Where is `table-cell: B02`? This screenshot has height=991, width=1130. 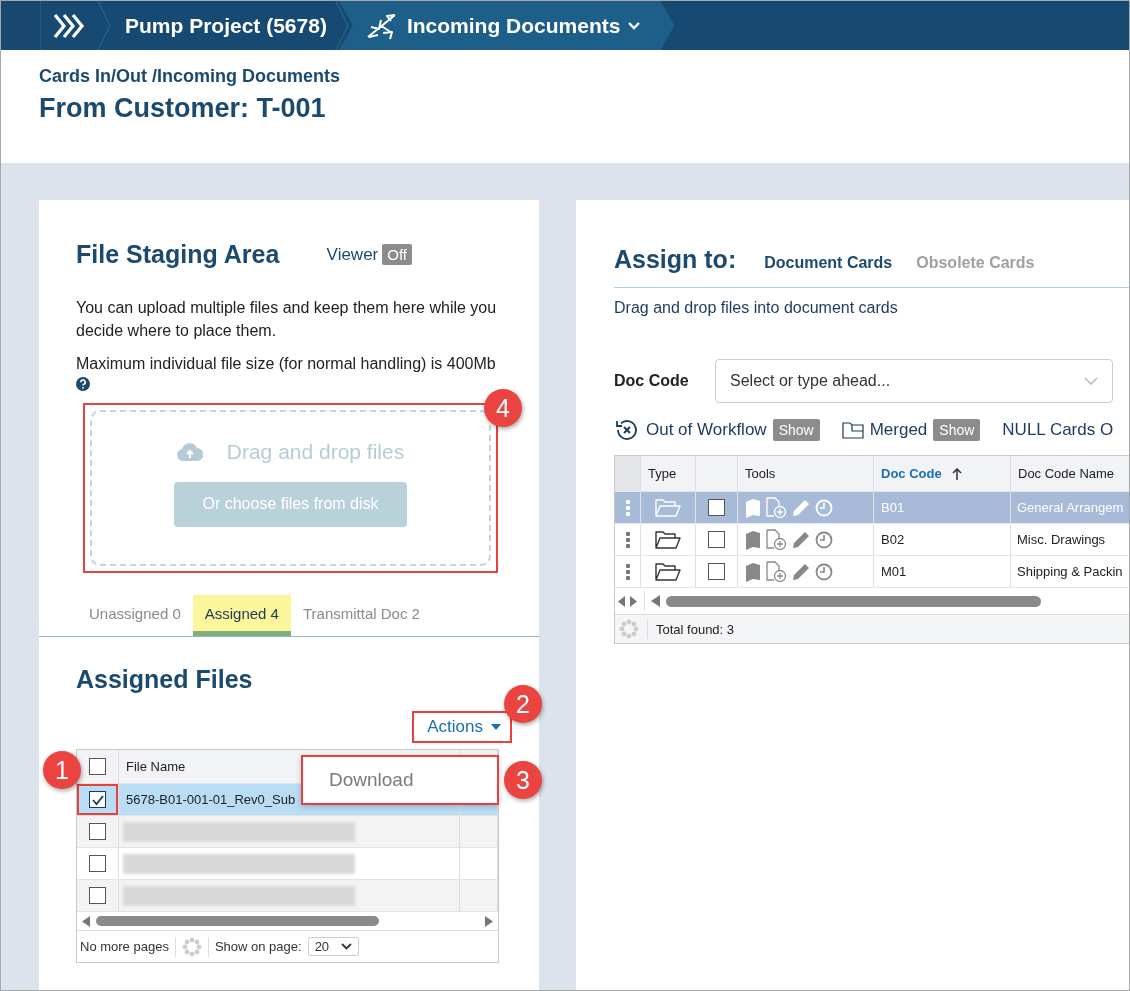 table-cell: B02 is located at coordinates (893, 539).